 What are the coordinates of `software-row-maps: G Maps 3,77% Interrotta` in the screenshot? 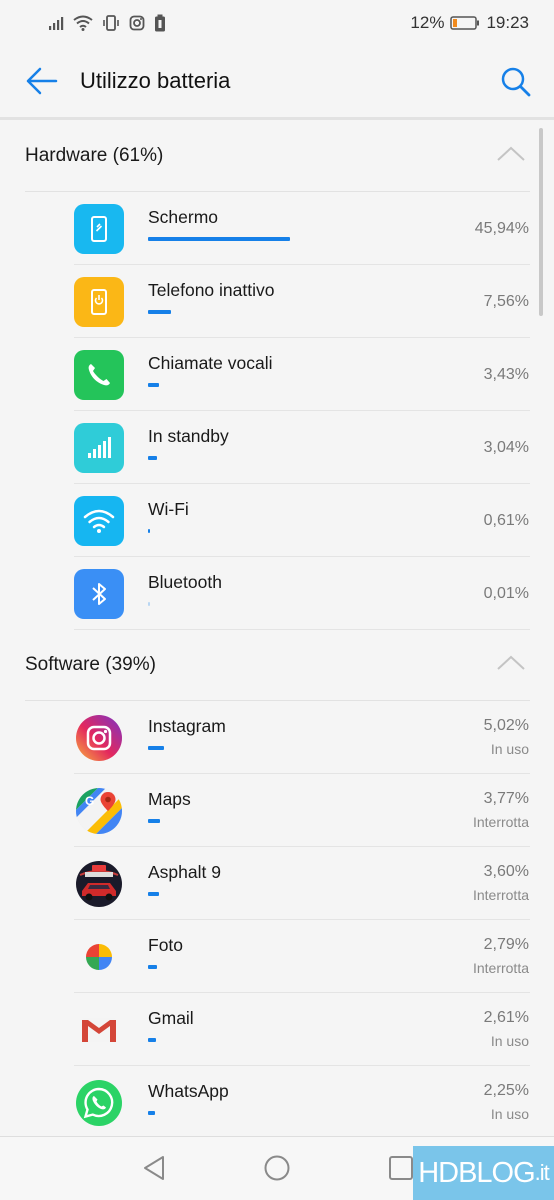 It's located at (277, 810).